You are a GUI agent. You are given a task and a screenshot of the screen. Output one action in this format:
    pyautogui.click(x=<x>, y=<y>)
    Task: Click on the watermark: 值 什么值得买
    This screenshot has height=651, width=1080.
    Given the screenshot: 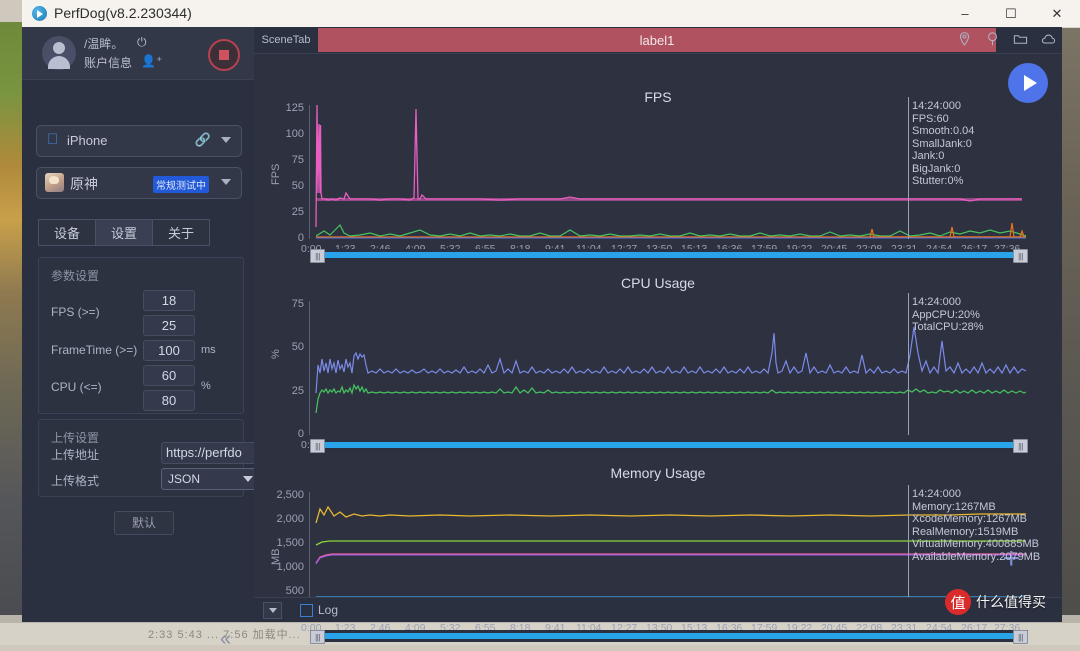 What is the action you would take?
    pyautogui.click(x=995, y=602)
    